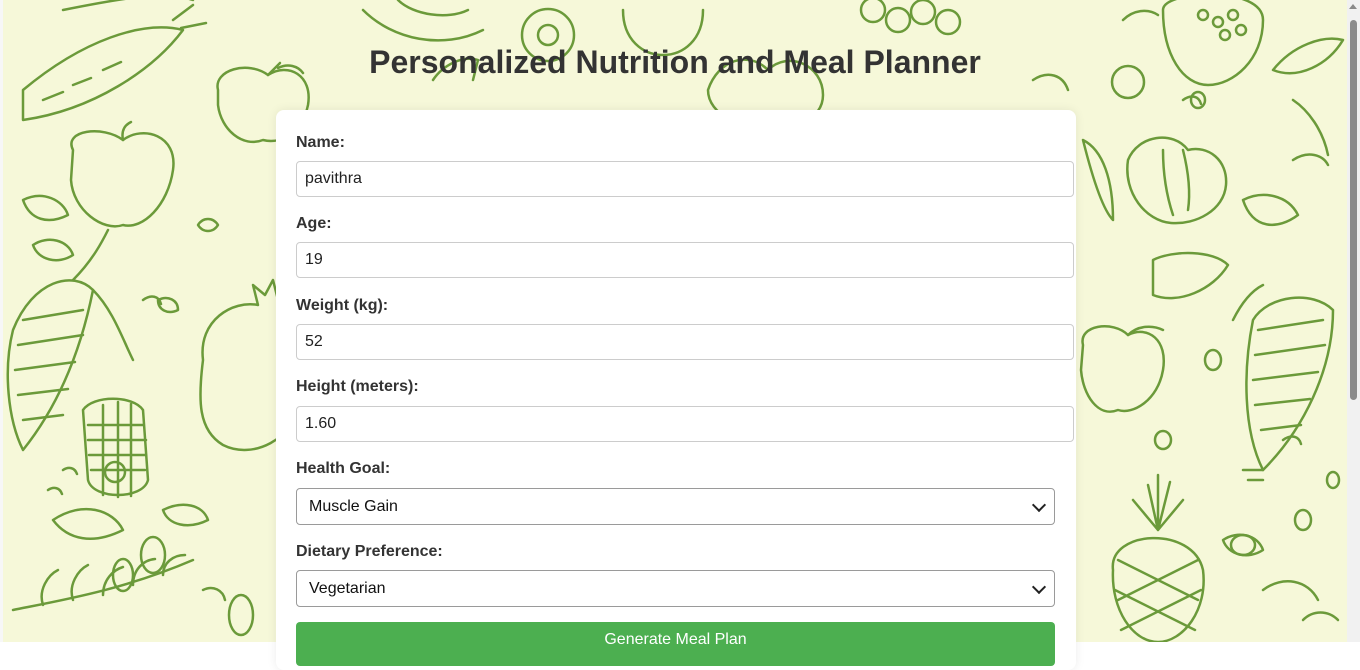 The width and height of the screenshot is (1360, 670). I want to click on dietary-preference-select: Vegetarian, so click(675, 588).